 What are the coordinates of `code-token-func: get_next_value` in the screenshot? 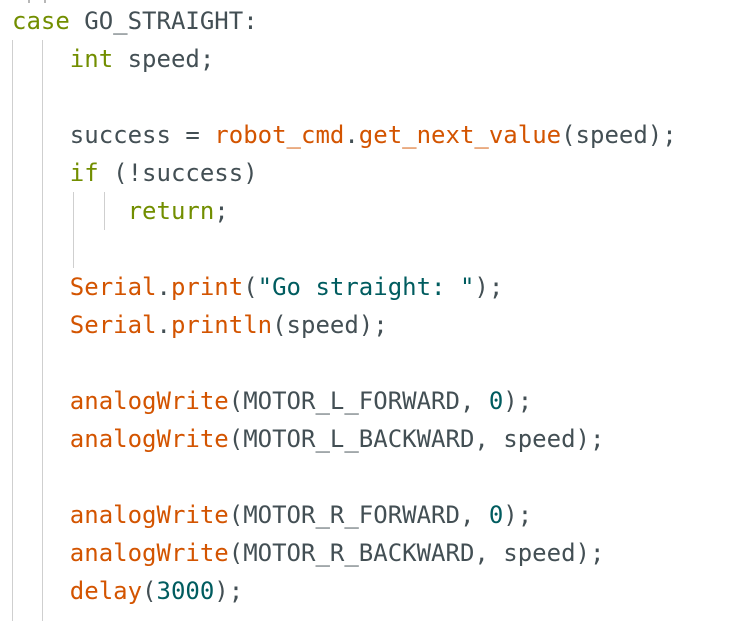 It's located at (460, 135).